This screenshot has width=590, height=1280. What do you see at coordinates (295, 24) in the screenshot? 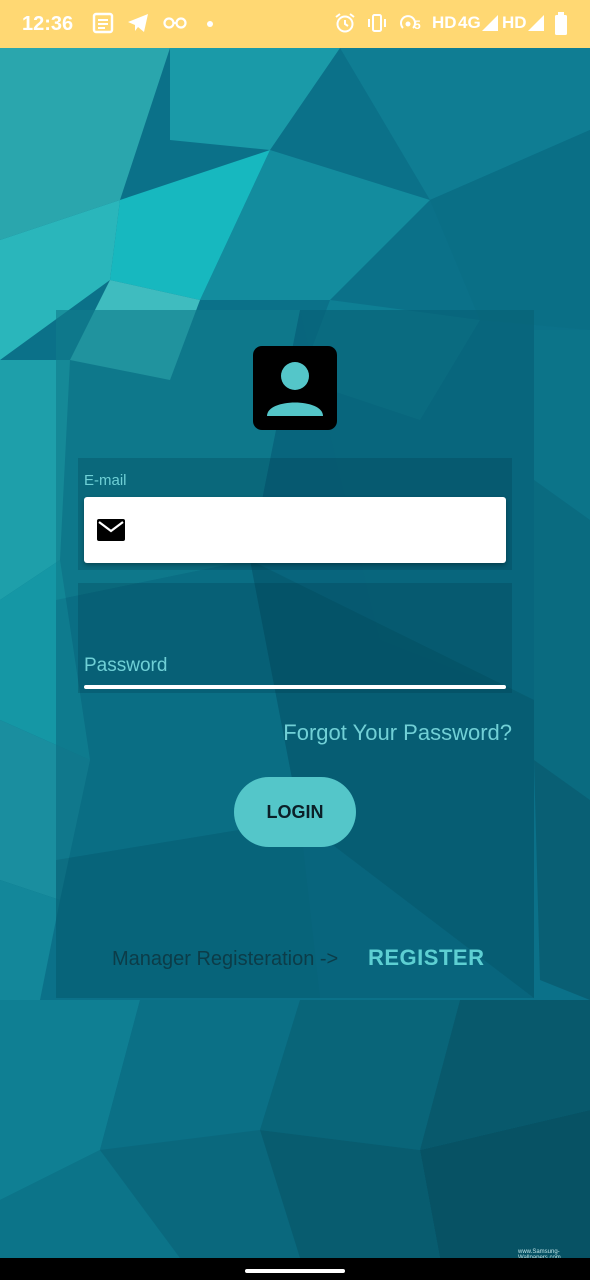
I see `status-bar: 12:36 5 HD 4G HD` at bounding box center [295, 24].